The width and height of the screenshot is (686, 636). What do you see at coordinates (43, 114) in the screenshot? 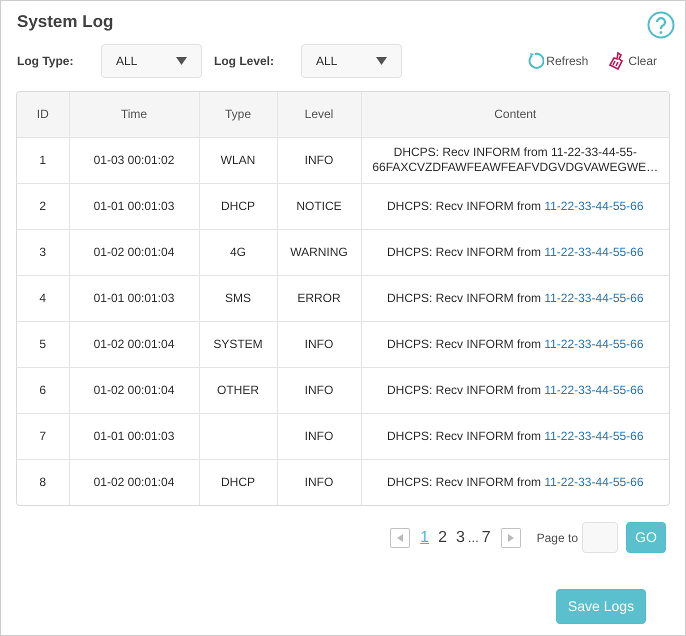
I see `column-header: ID` at bounding box center [43, 114].